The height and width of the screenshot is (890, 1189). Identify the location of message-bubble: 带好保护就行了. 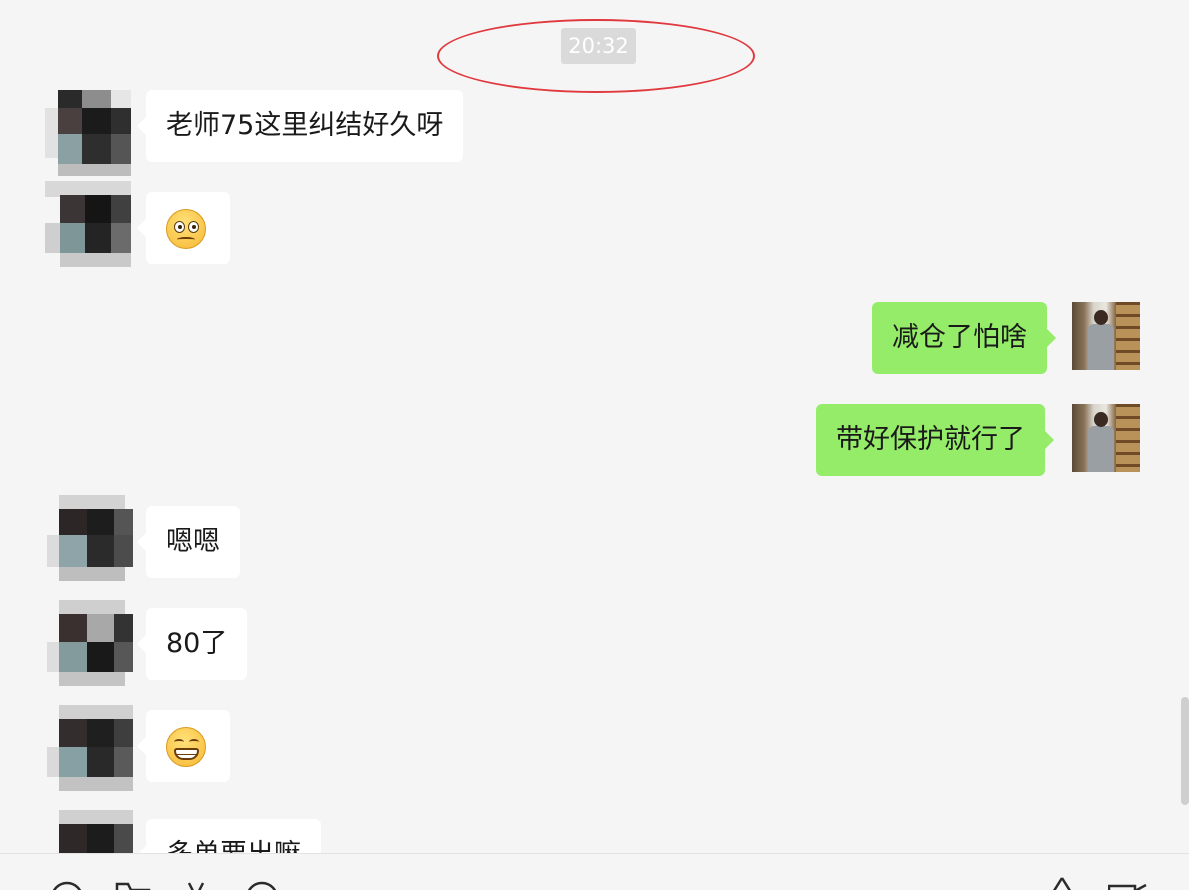
(935, 440).